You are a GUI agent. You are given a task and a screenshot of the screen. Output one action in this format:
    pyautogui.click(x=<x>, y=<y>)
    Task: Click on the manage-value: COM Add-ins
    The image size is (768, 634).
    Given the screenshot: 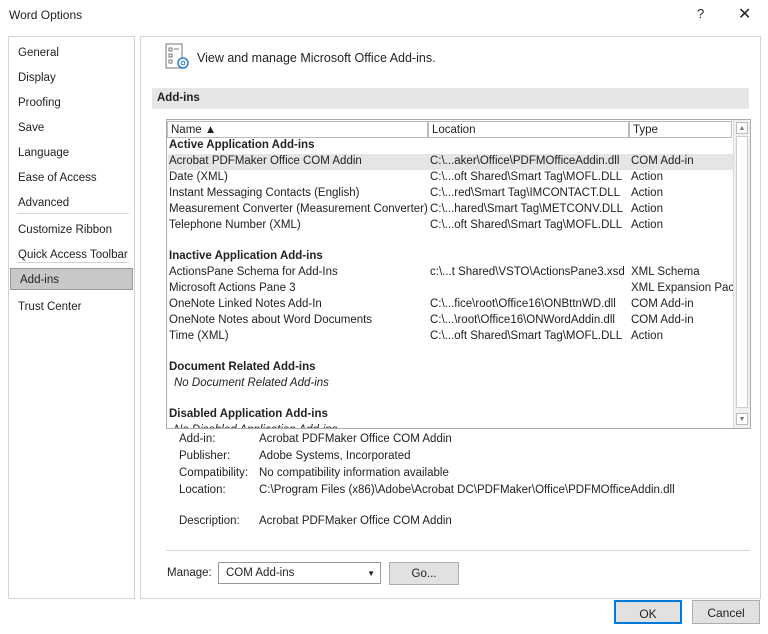 What is the action you would take?
    pyautogui.click(x=260, y=573)
    